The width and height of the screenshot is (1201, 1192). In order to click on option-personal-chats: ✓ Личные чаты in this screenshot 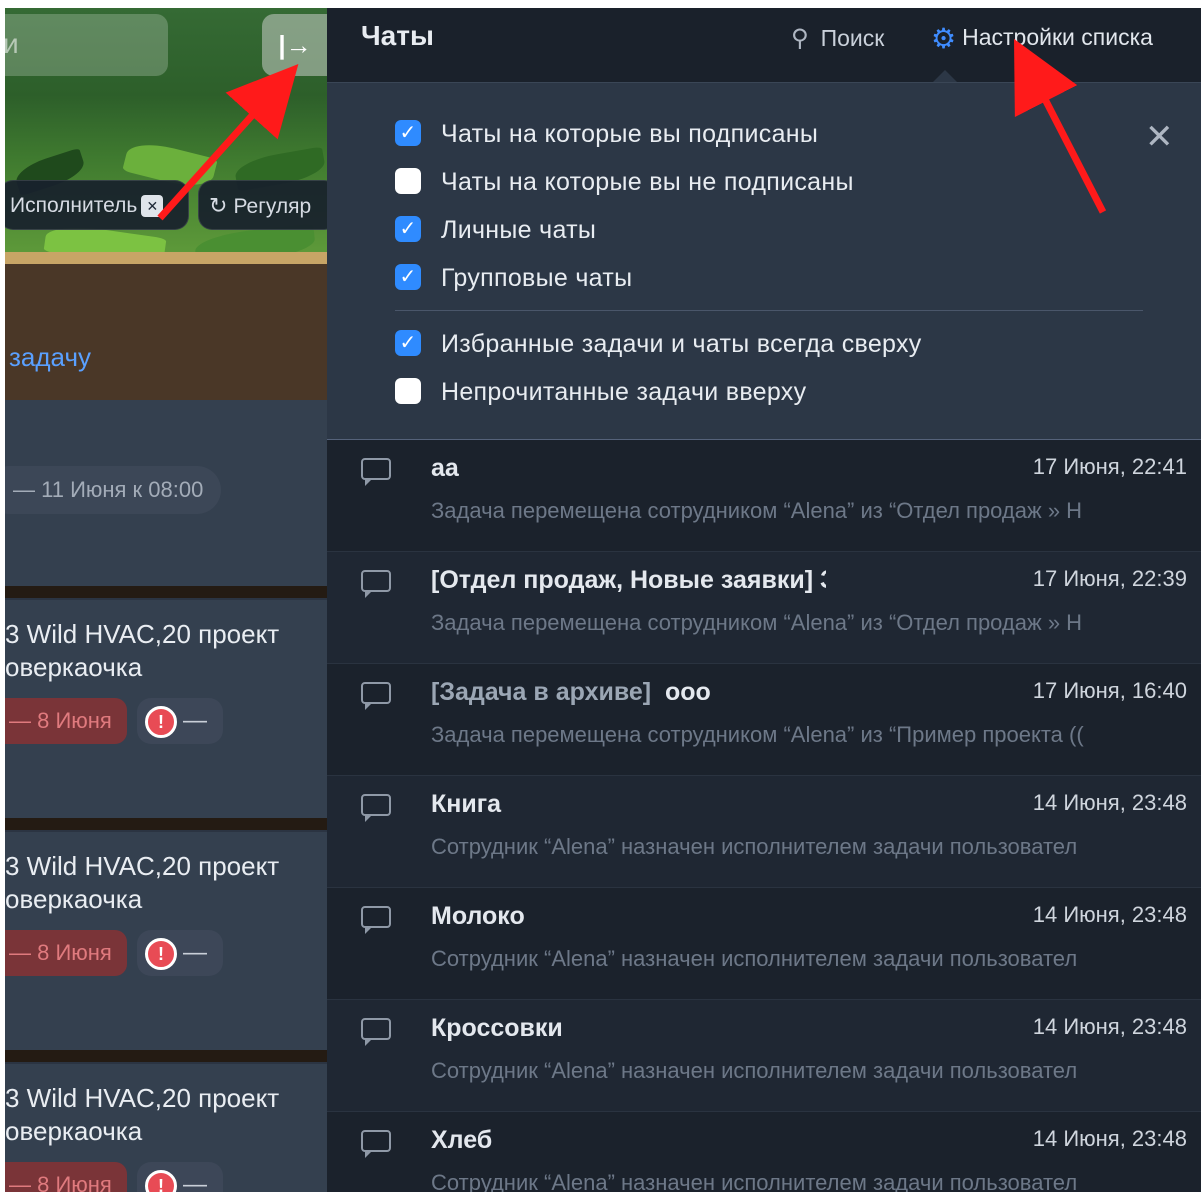, I will do `click(495, 230)`.